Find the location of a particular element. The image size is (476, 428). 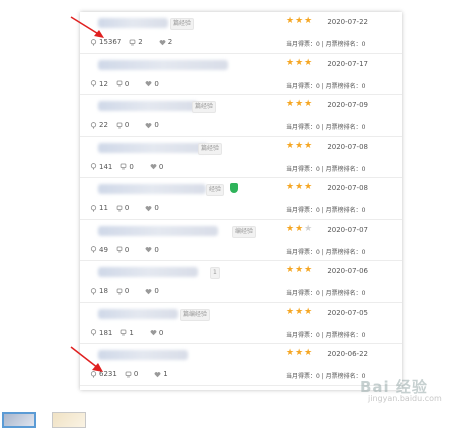

list-item: 篇经验 22 0 0 ★ ★ ★ 2020-07-09 当月得票：0 | 月票榜排名：0 is located at coordinates (241, 116).